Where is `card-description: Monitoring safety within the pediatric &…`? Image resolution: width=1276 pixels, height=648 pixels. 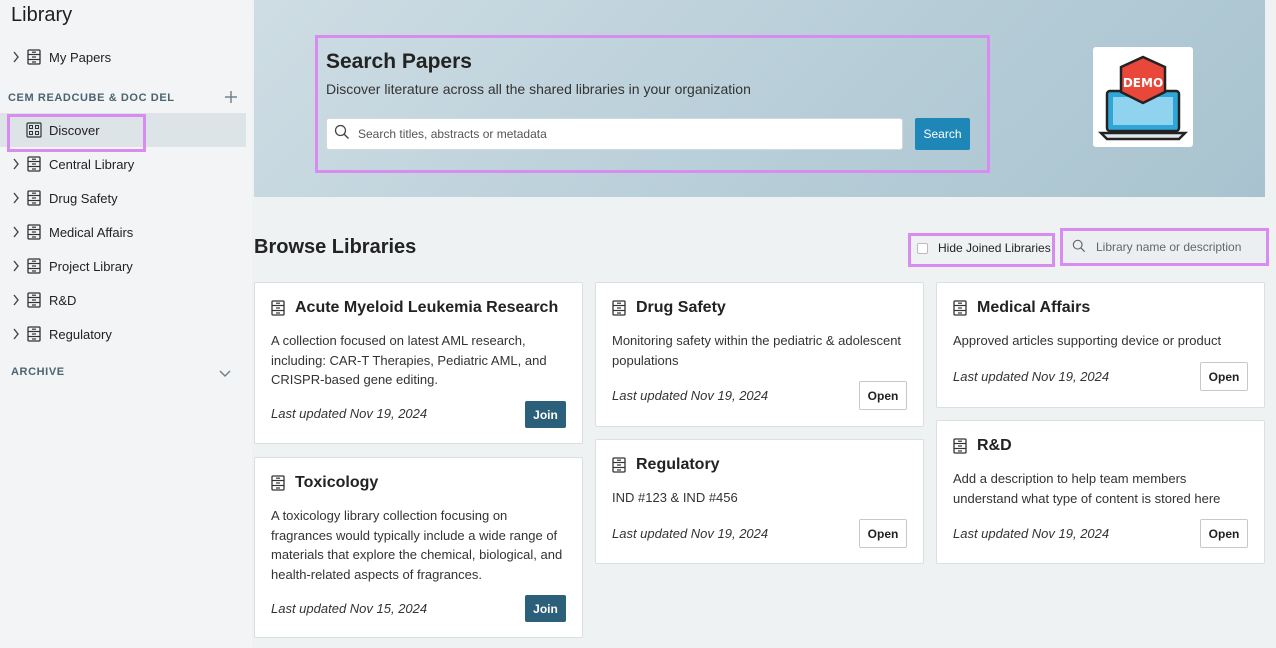 card-description: Monitoring safety within the pediatric &… is located at coordinates (757, 350).